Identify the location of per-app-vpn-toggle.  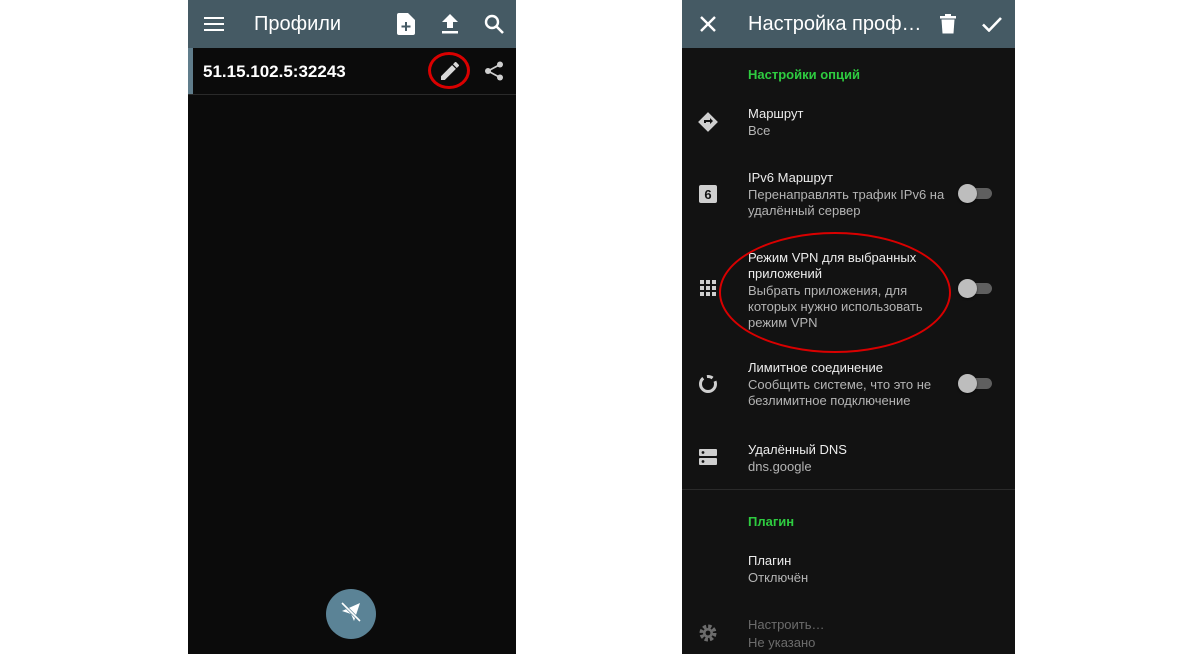
(975, 289).